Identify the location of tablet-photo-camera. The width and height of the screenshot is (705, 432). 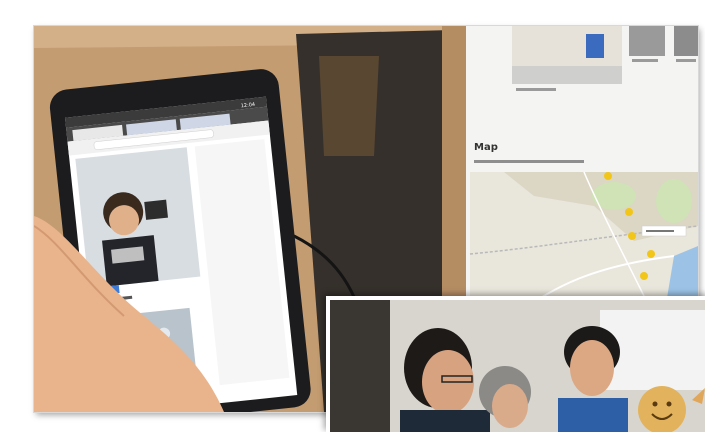
(156, 209).